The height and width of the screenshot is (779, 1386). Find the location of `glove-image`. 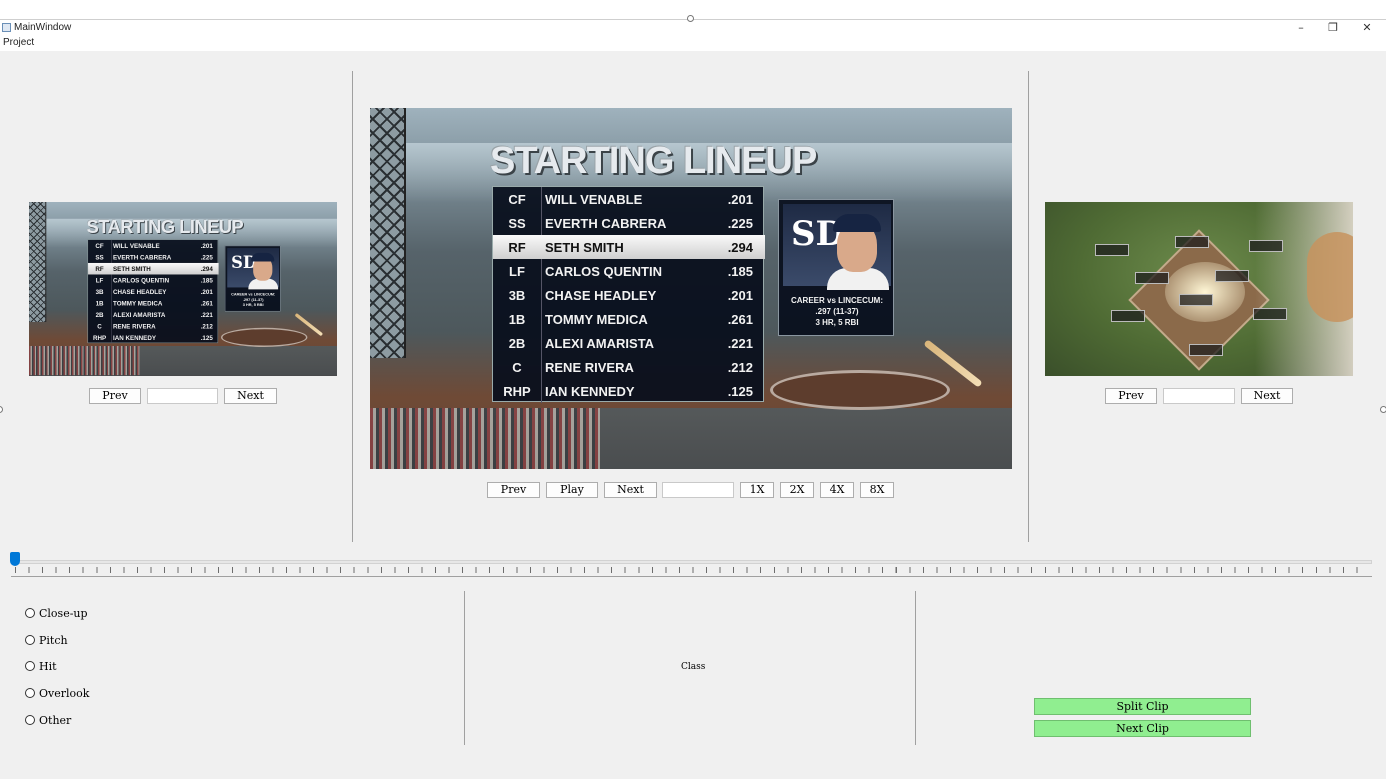

glove-image is located at coordinates (1330, 277).